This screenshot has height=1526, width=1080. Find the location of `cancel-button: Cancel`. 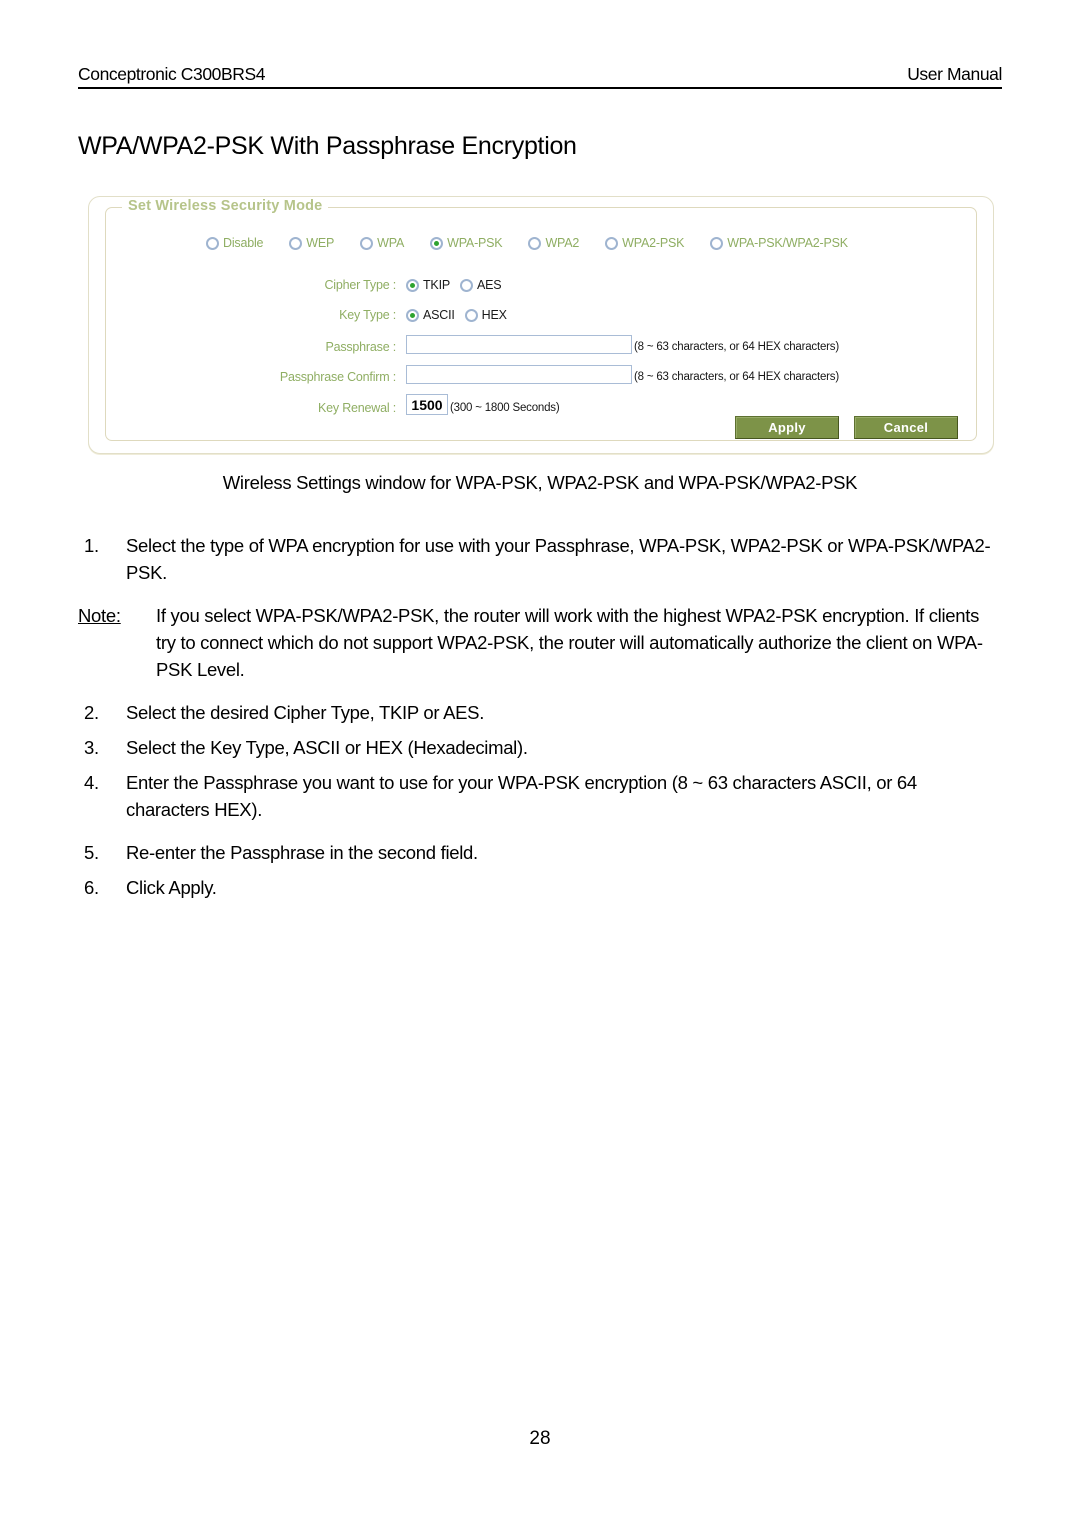

cancel-button: Cancel is located at coordinates (906, 427).